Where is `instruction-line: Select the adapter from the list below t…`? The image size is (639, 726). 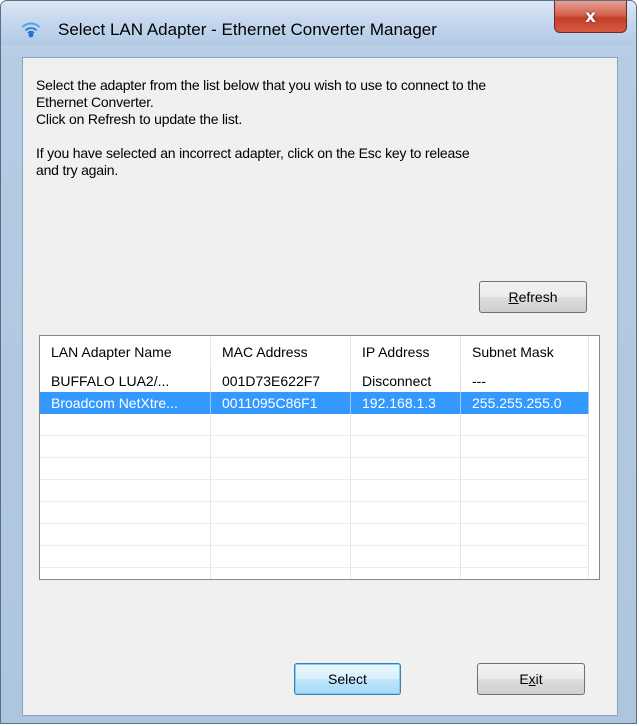 instruction-line: Select the adapter from the list below t… is located at coordinates (261, 85).